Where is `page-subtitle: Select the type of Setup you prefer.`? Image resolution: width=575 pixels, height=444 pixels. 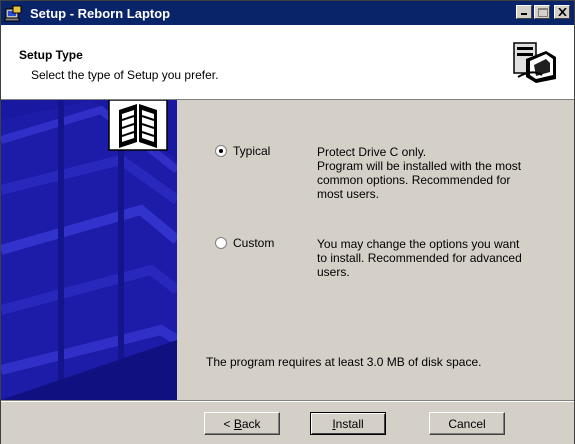 page-subtitle: Select the type of Setup you prefer. is located at coordinates (125, 75).